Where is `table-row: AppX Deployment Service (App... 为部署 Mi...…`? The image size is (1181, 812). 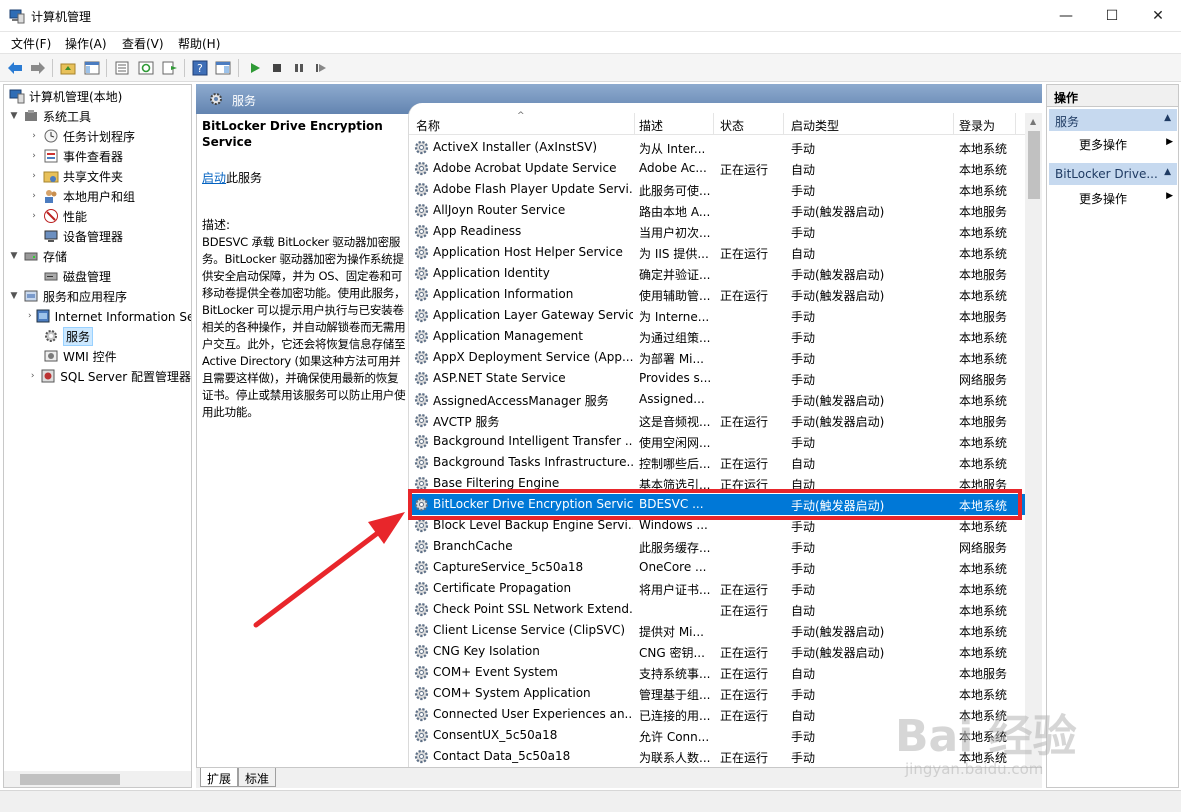
table-row: AppX Deployment Service (App... 为部署 Mi...… is located at coordinates (717, 357).